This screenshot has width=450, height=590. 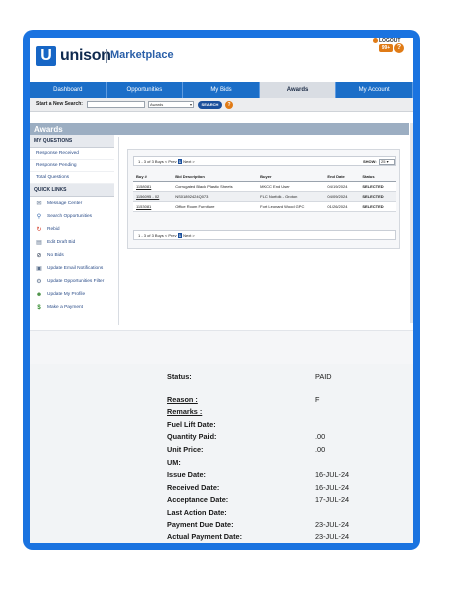 I want to click on tab-my-bids: My Bids, so click(x=221, y=90).